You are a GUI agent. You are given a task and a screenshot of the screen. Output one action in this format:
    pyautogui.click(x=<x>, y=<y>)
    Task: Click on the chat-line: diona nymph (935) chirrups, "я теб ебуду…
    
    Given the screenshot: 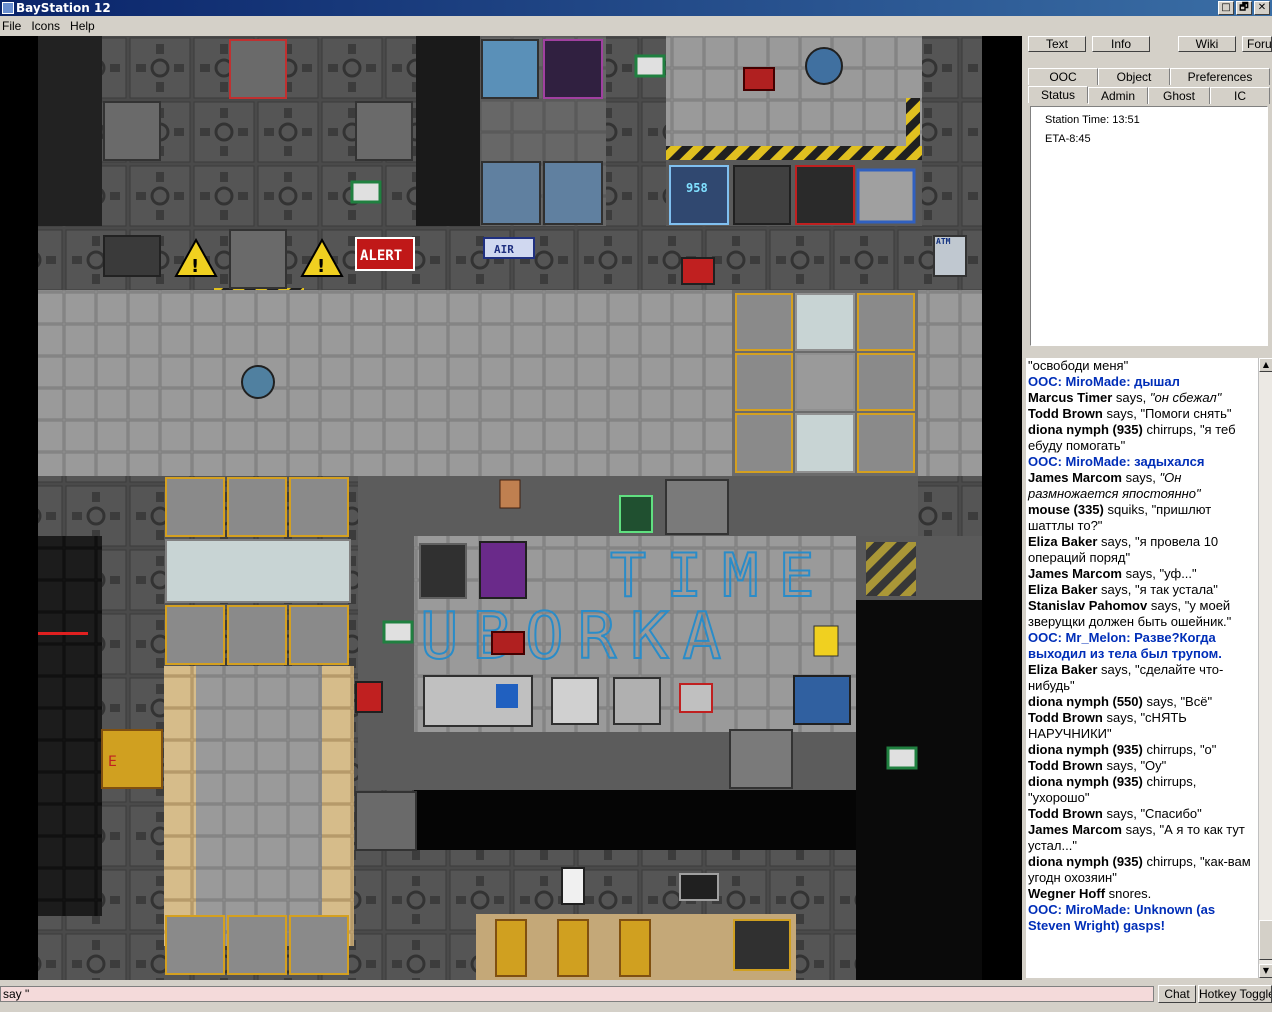 What is the action you would take?
    pyautogui.click(x=1142, y=438)
    